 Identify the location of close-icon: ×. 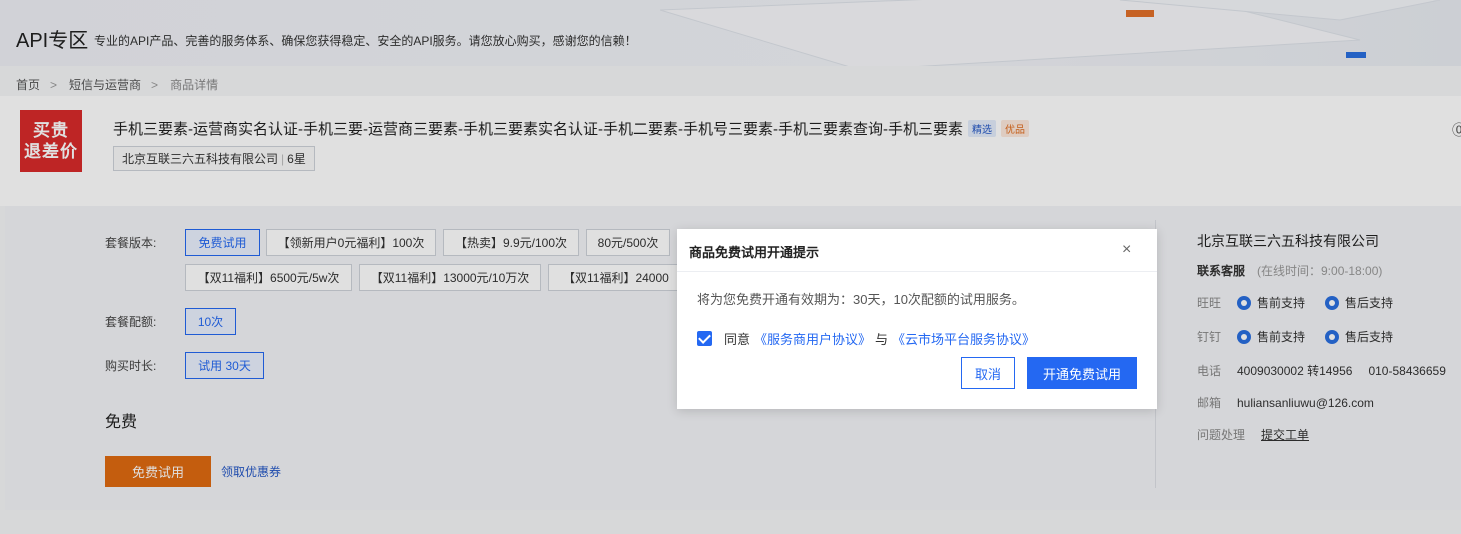
(1126, 250).